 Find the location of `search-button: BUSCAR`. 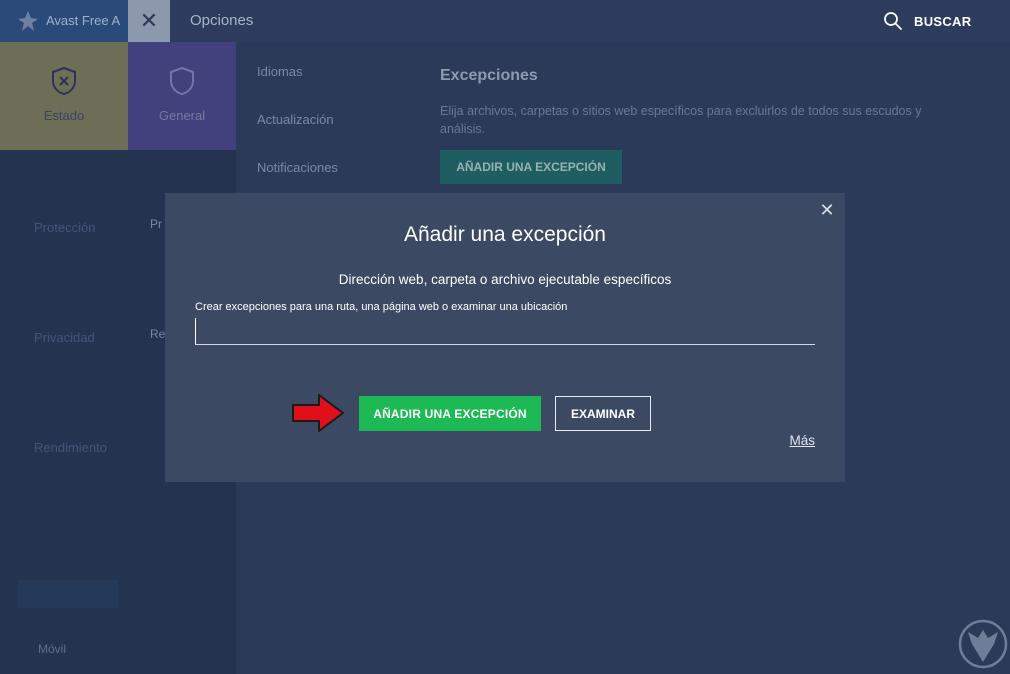

search-button: BUSCAR is located at coordinates (927, 21).